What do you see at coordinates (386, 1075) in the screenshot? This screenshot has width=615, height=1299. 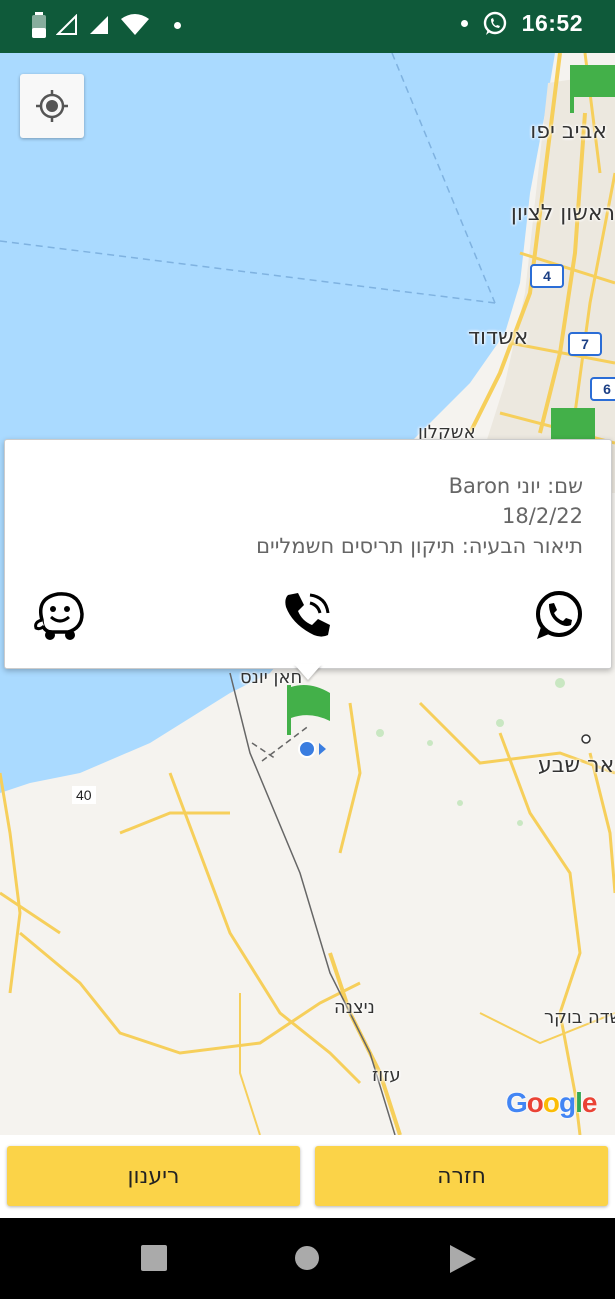 I see `map-label-azuz: עזוז` at bounding box center [386, 1075].